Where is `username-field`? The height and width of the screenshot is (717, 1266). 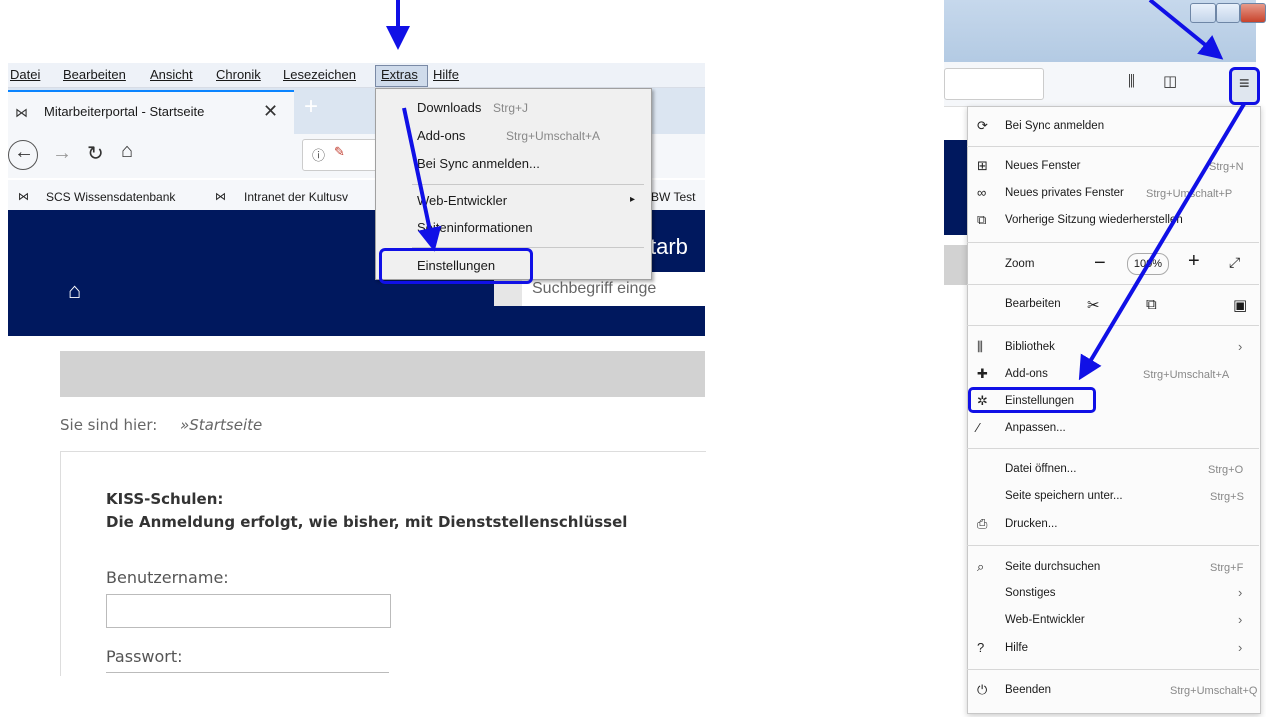 username-field is located at coordinates (248, 611).